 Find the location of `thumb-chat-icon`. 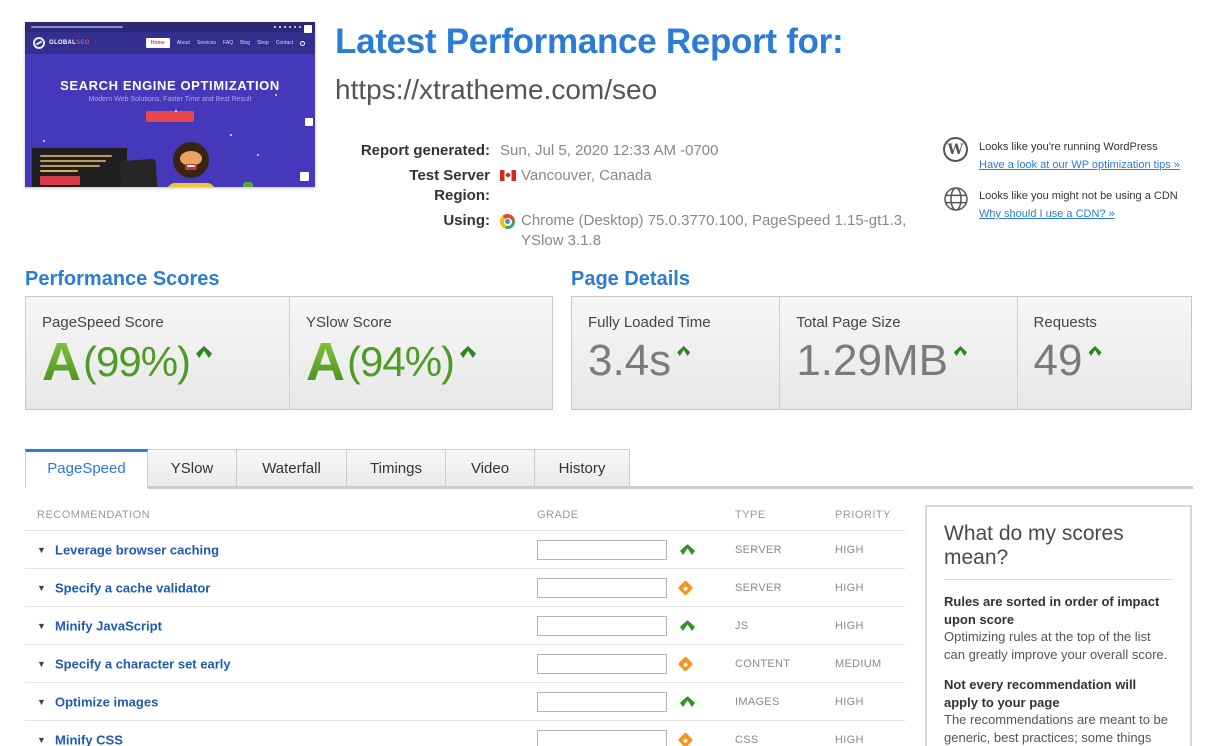

thumb-chat-icon is located at coordinates (304, 176).